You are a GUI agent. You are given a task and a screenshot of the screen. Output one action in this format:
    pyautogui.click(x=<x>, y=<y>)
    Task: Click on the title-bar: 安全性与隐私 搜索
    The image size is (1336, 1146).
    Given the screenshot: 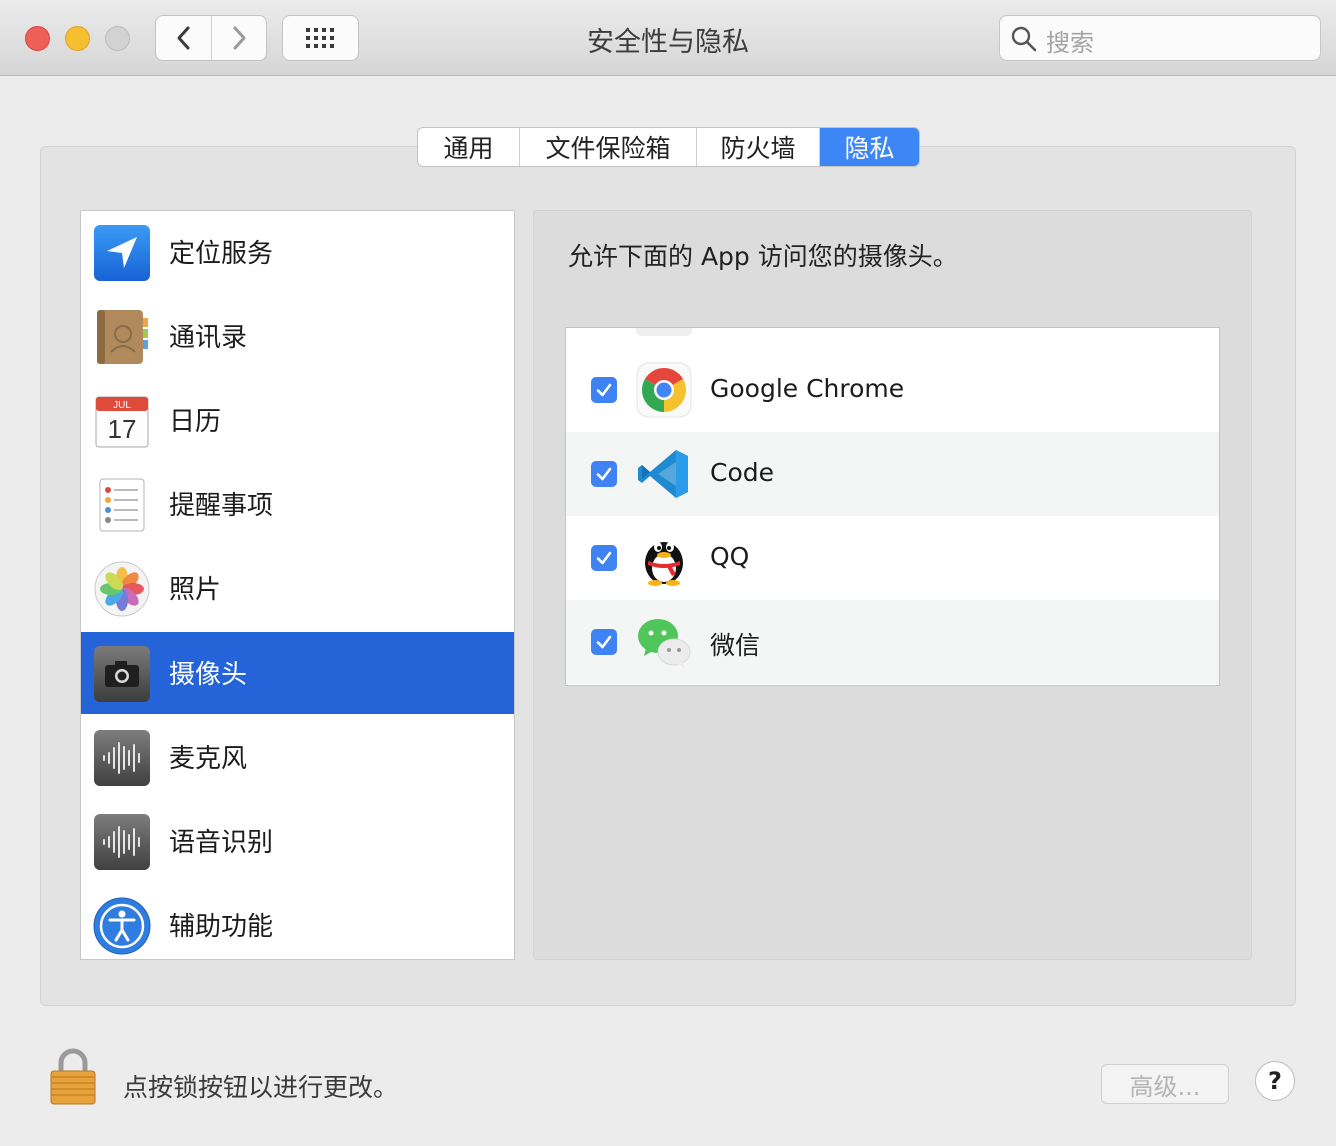 What is the action you would take?
    pyautogui.click(x=668, y=38)
    